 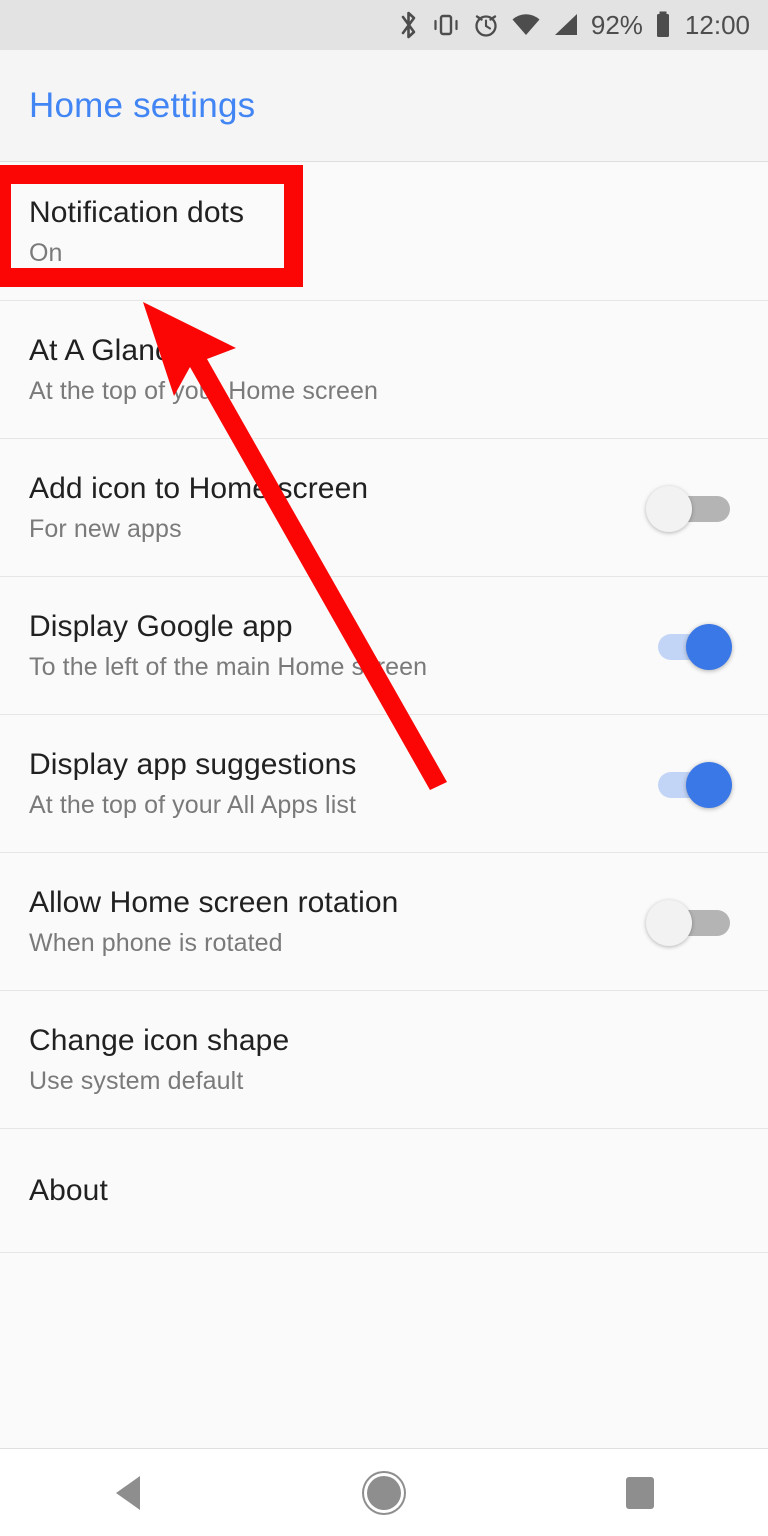 What do you see at coordinates (228, 666) in the screenshot?
I see `row-subtitle: To the left of the main Home screen` at bounding box center [228, 666].